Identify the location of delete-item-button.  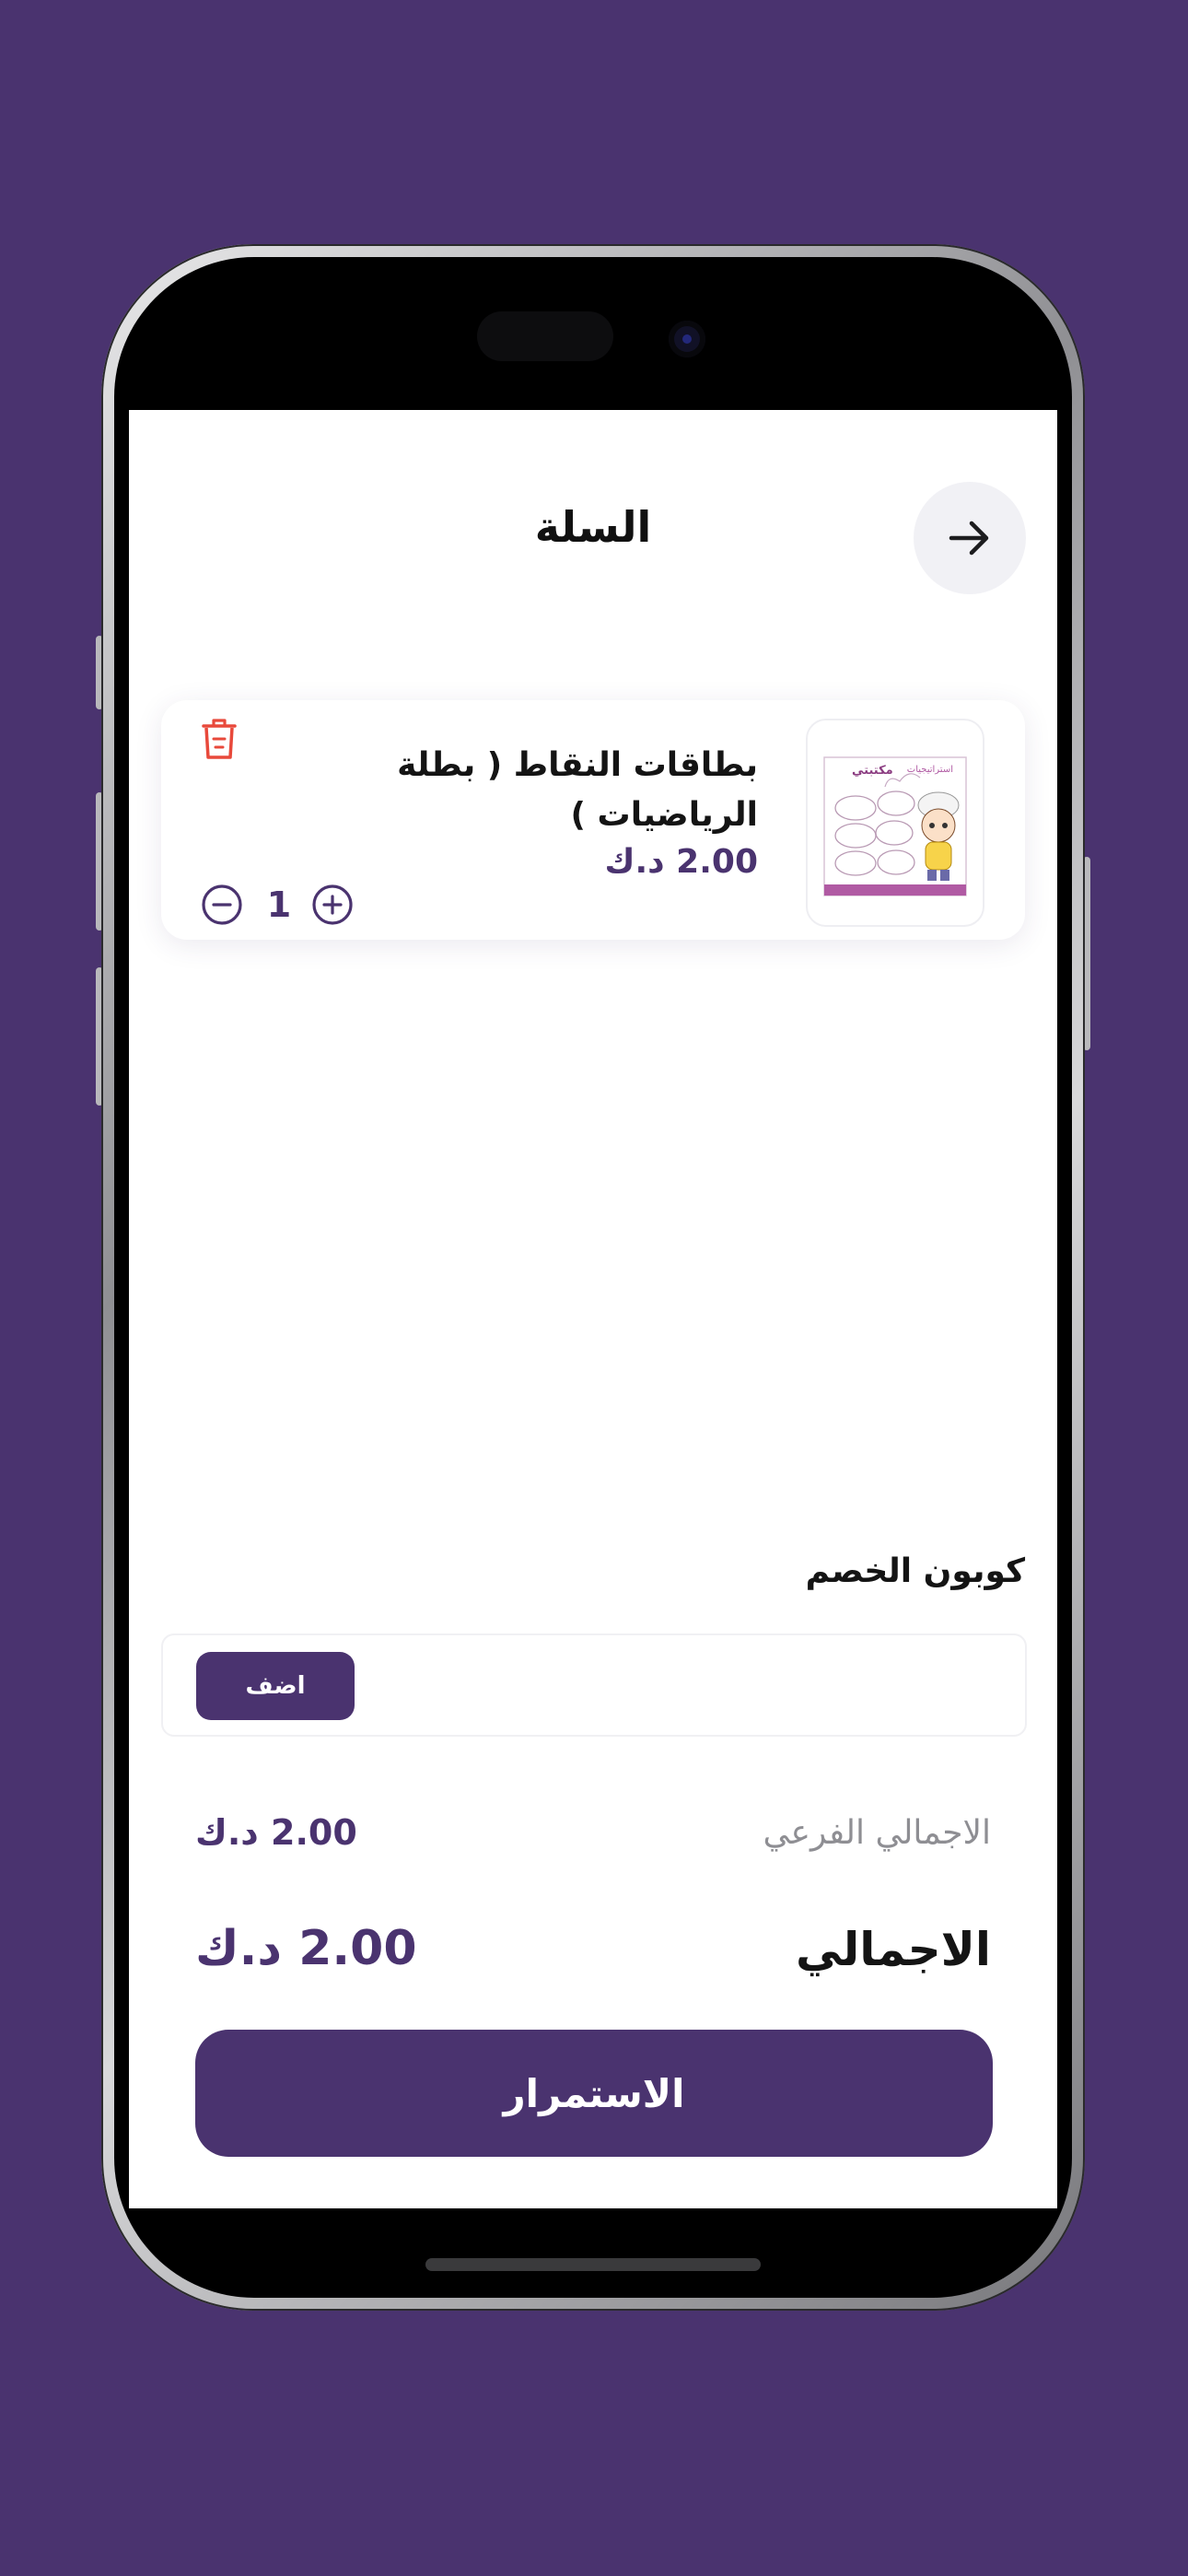
(219, 739).